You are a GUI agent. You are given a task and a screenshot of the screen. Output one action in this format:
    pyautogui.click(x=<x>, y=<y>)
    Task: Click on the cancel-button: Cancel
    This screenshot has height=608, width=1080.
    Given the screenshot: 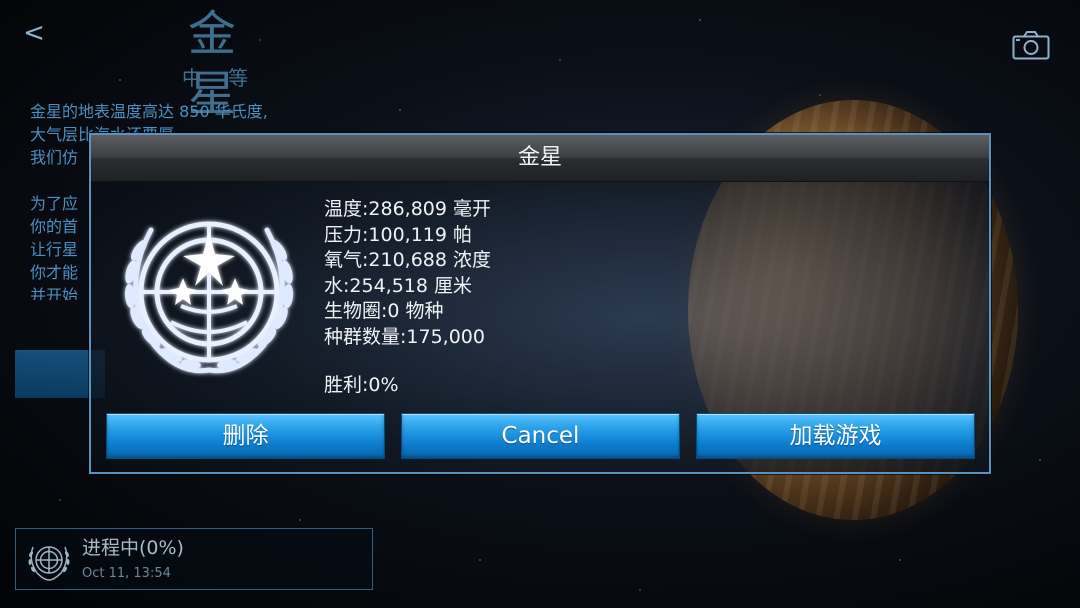 What is the action you would take?
    pyautogui.click(x=540, y=436)
    